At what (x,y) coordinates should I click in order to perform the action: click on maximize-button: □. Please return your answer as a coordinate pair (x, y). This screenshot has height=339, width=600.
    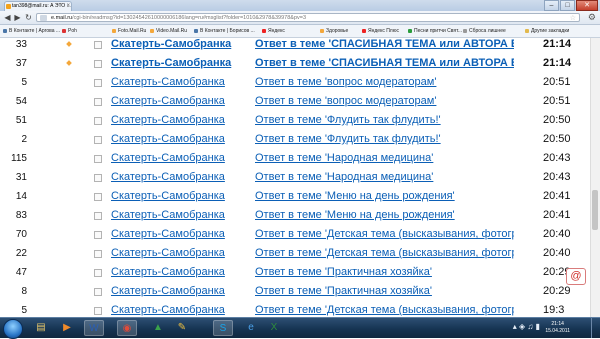
    Looking at the image, I should click on (567, 5).